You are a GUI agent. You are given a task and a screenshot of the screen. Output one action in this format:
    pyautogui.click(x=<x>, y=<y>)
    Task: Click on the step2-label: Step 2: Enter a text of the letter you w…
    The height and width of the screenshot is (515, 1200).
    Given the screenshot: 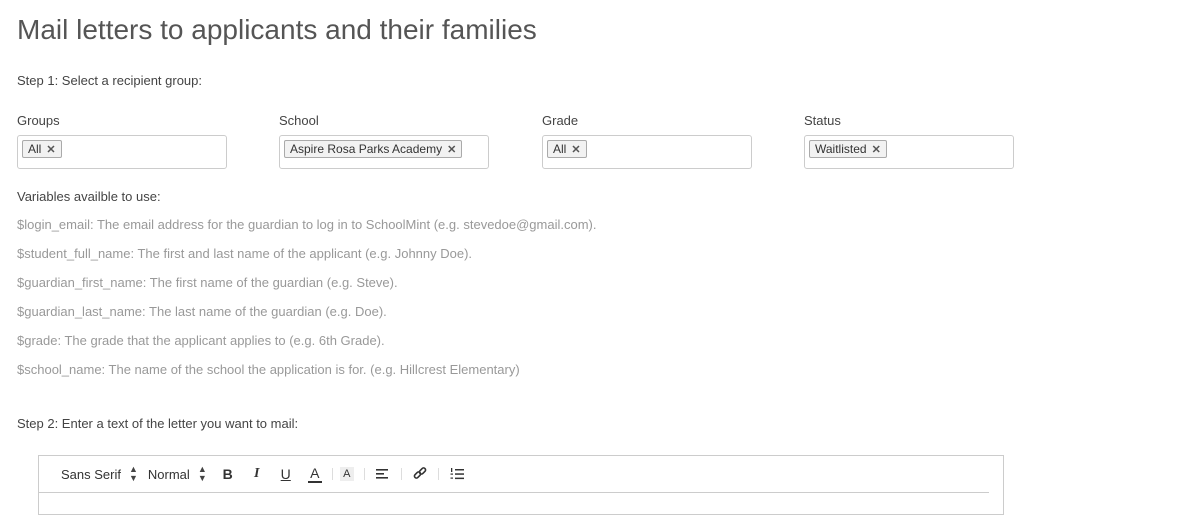 What is the action you would take?
    pyautogui.click(x=158, y=423)
    